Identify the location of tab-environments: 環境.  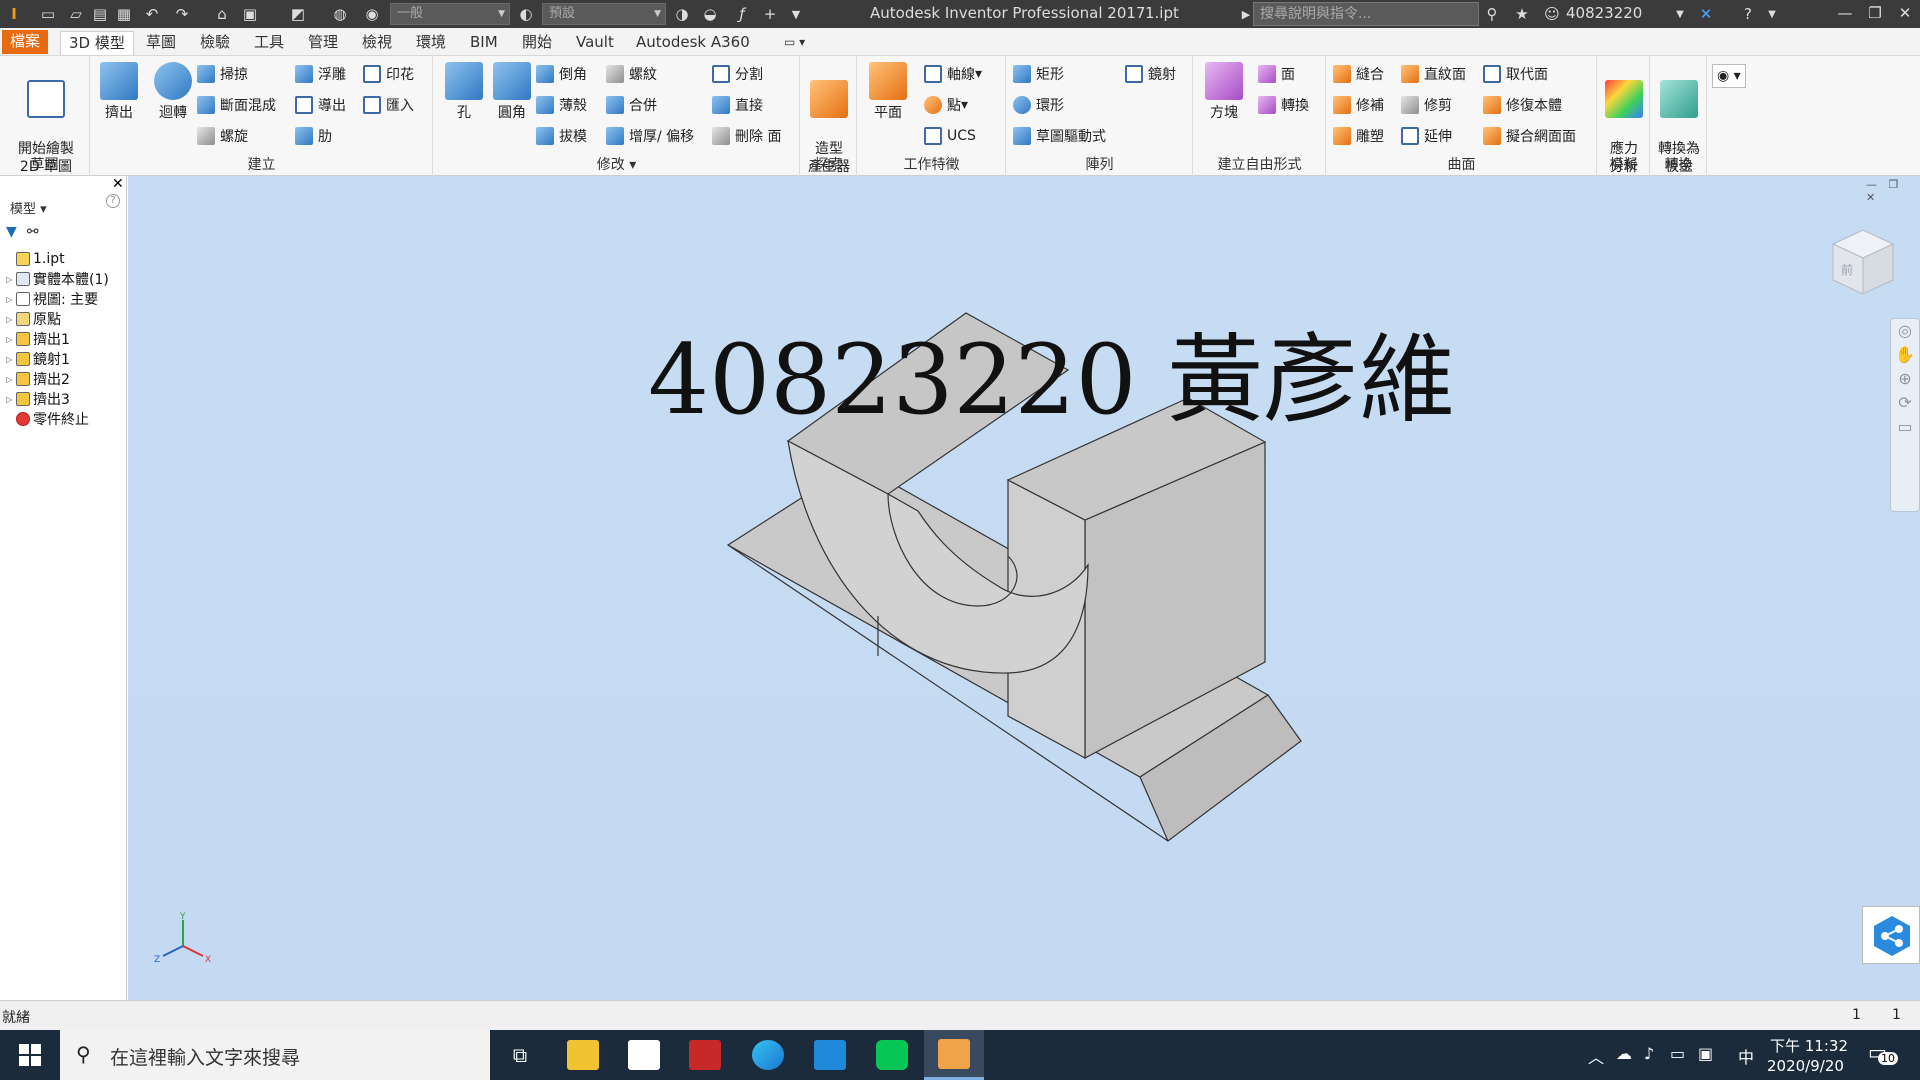
(431, 43).